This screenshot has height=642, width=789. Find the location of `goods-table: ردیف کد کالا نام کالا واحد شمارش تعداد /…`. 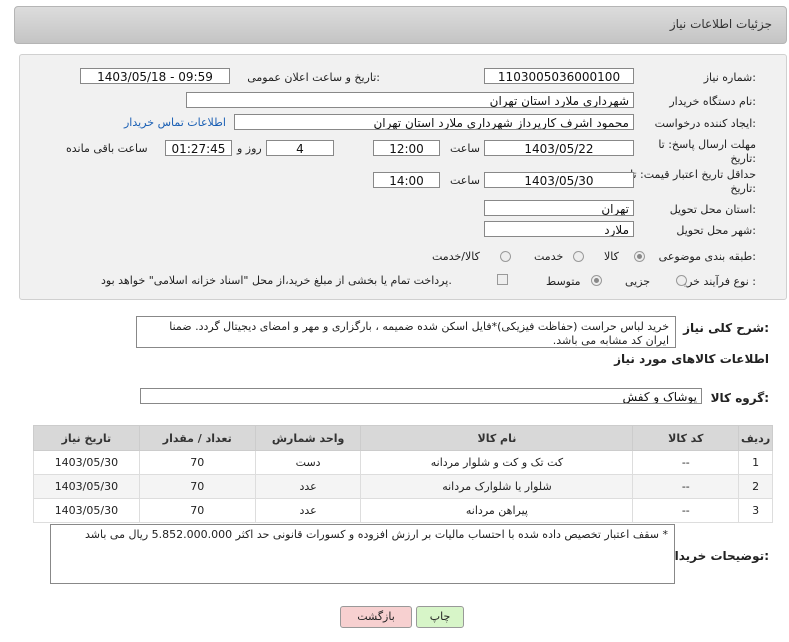

goods-table: ردیف کد کالا نام کالا واحد شمارش تعداد /… is located at coordinates (403, 474).